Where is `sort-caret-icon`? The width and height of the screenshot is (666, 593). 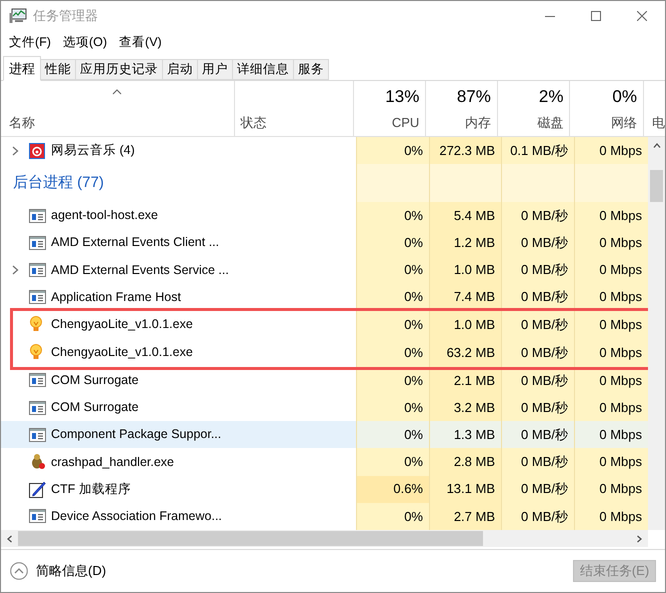
sort-caret-icon is located at coordinates (117, 92).